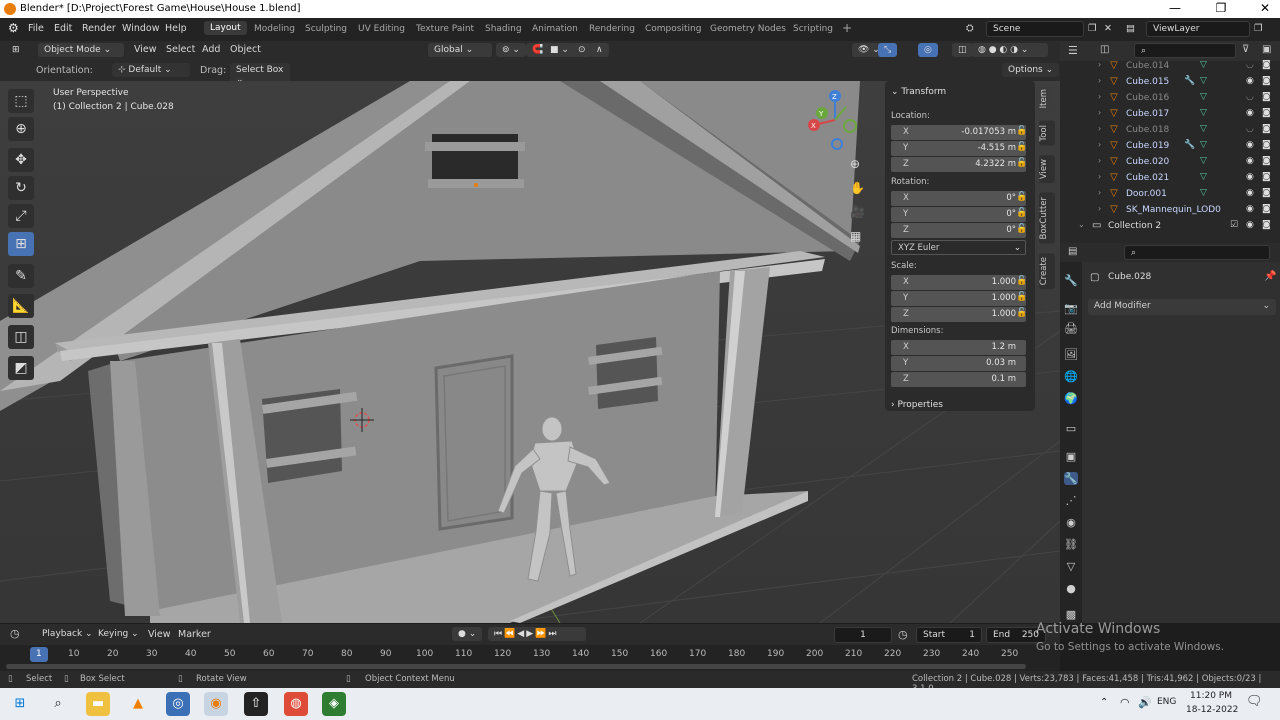 This screenshot has width=1280, height=720. Describe the element at coordinates (58, 704) in the screenshot. I see `search-icon: ⌕` at that location.